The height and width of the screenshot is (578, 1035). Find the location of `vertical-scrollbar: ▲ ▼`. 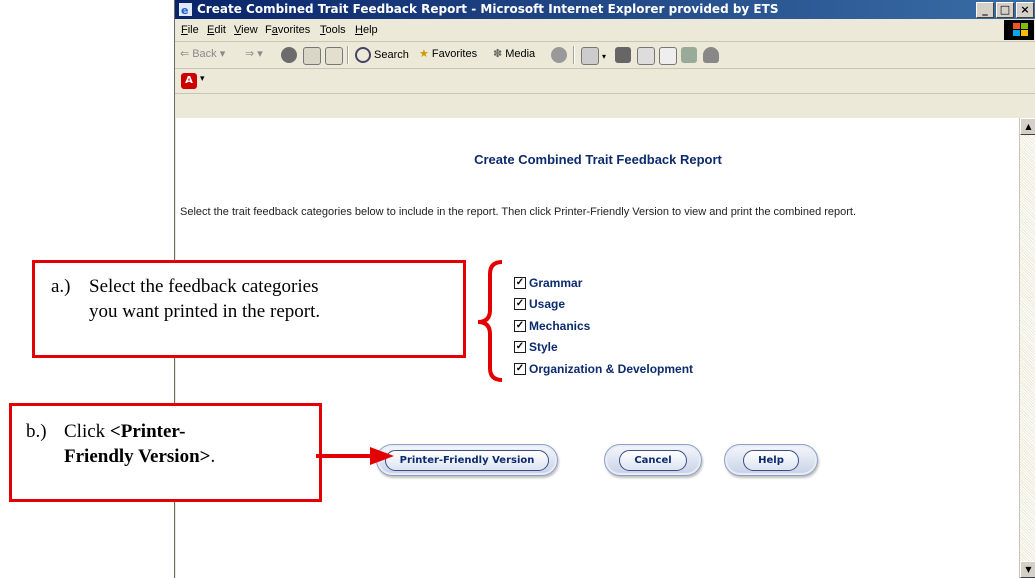

vertical-scrollbar: ▲ ▼ is located at coordinates (1027, 348).